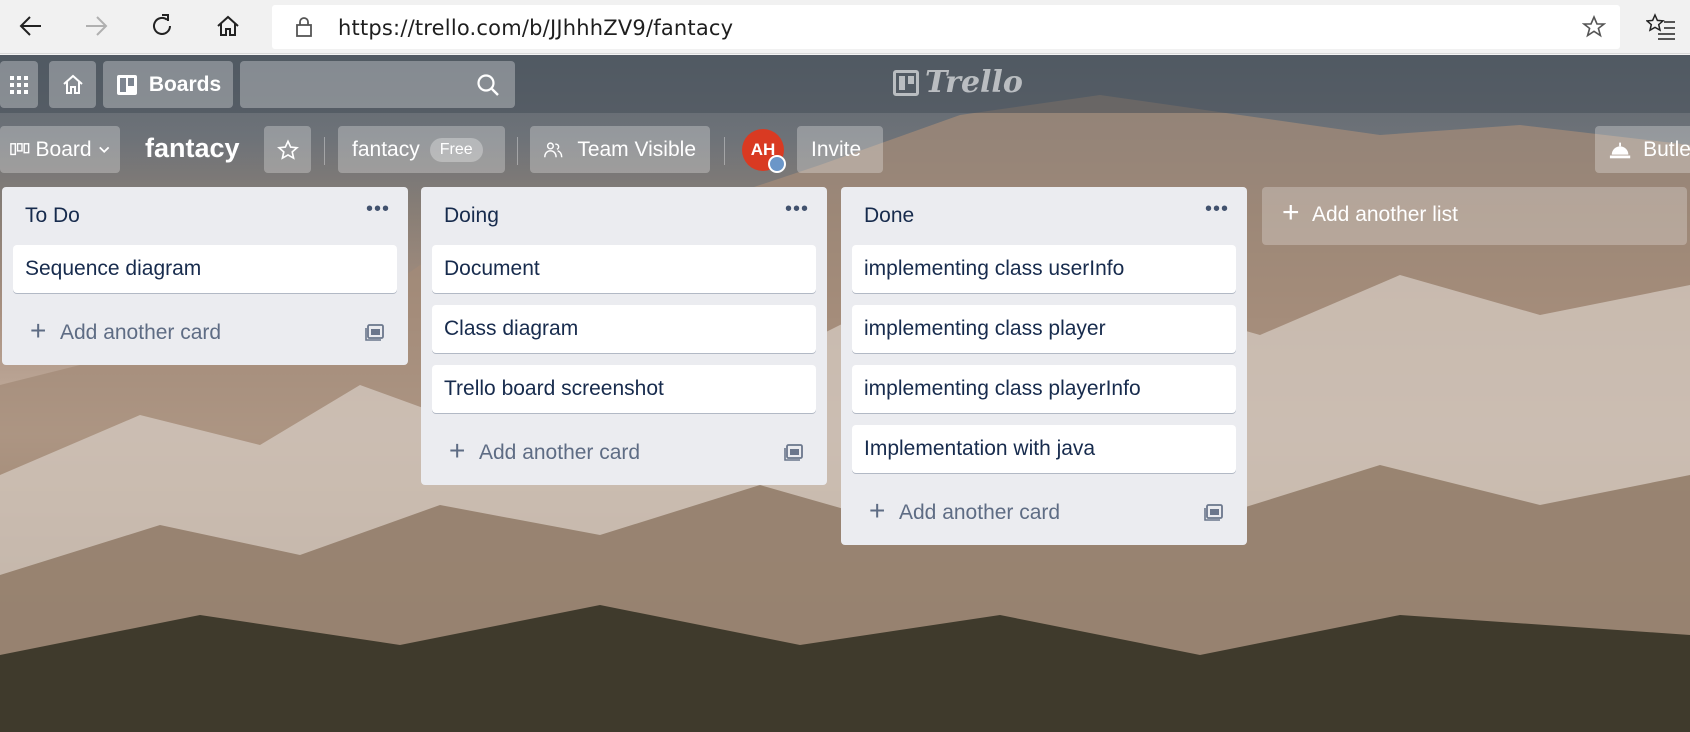  I want to click on board-title: fantacy, so click(192, 148).